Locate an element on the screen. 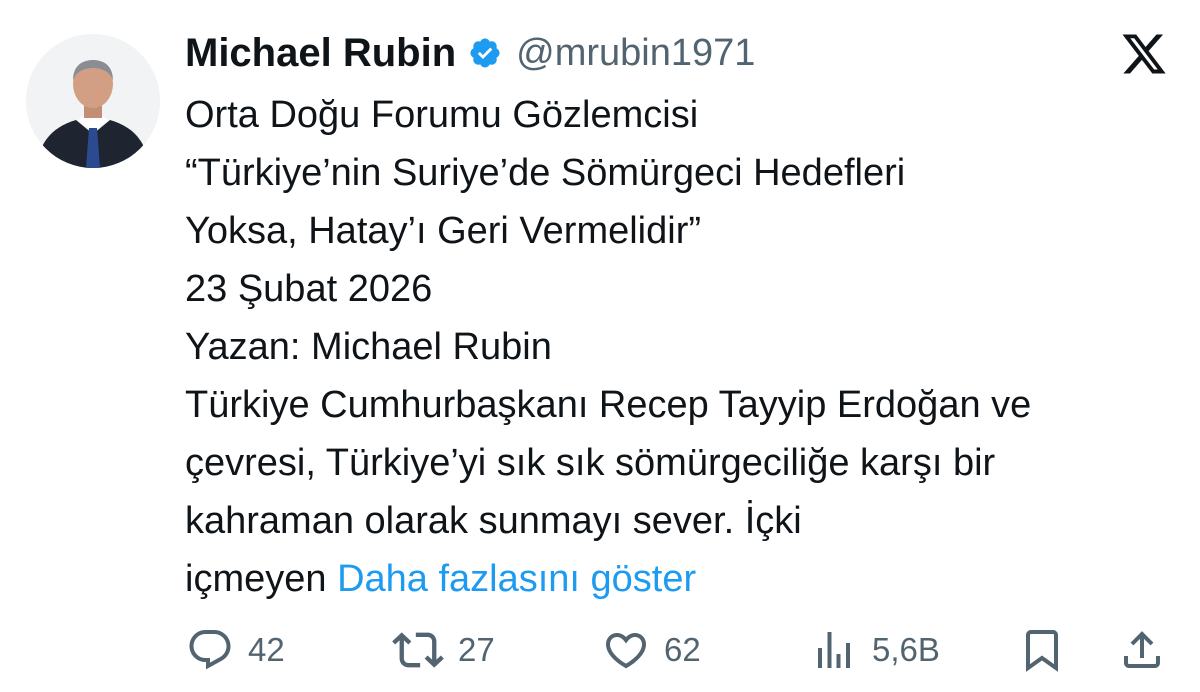 The image size is (1200, 692). views-button: 5,6B is located at coordinates (875, 650).